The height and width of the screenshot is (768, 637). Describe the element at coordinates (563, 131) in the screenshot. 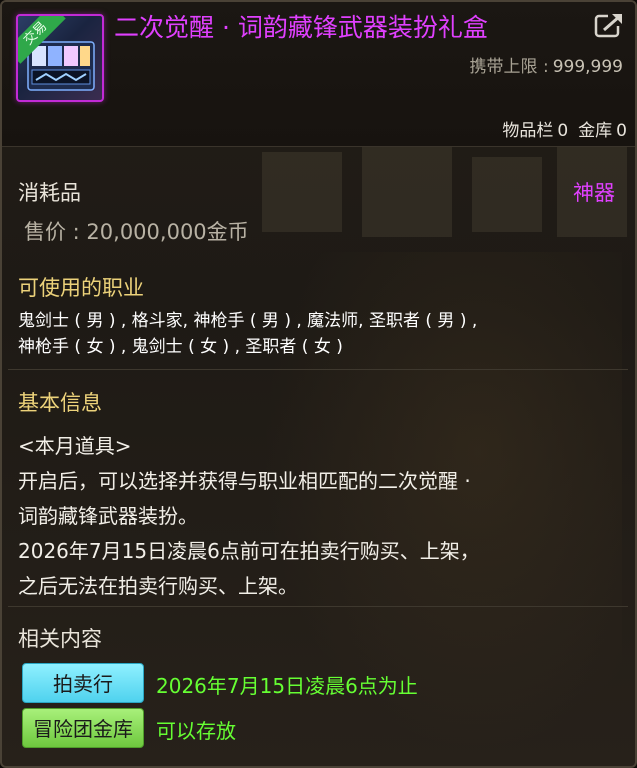

I see `inventory-count: 0` at that location.